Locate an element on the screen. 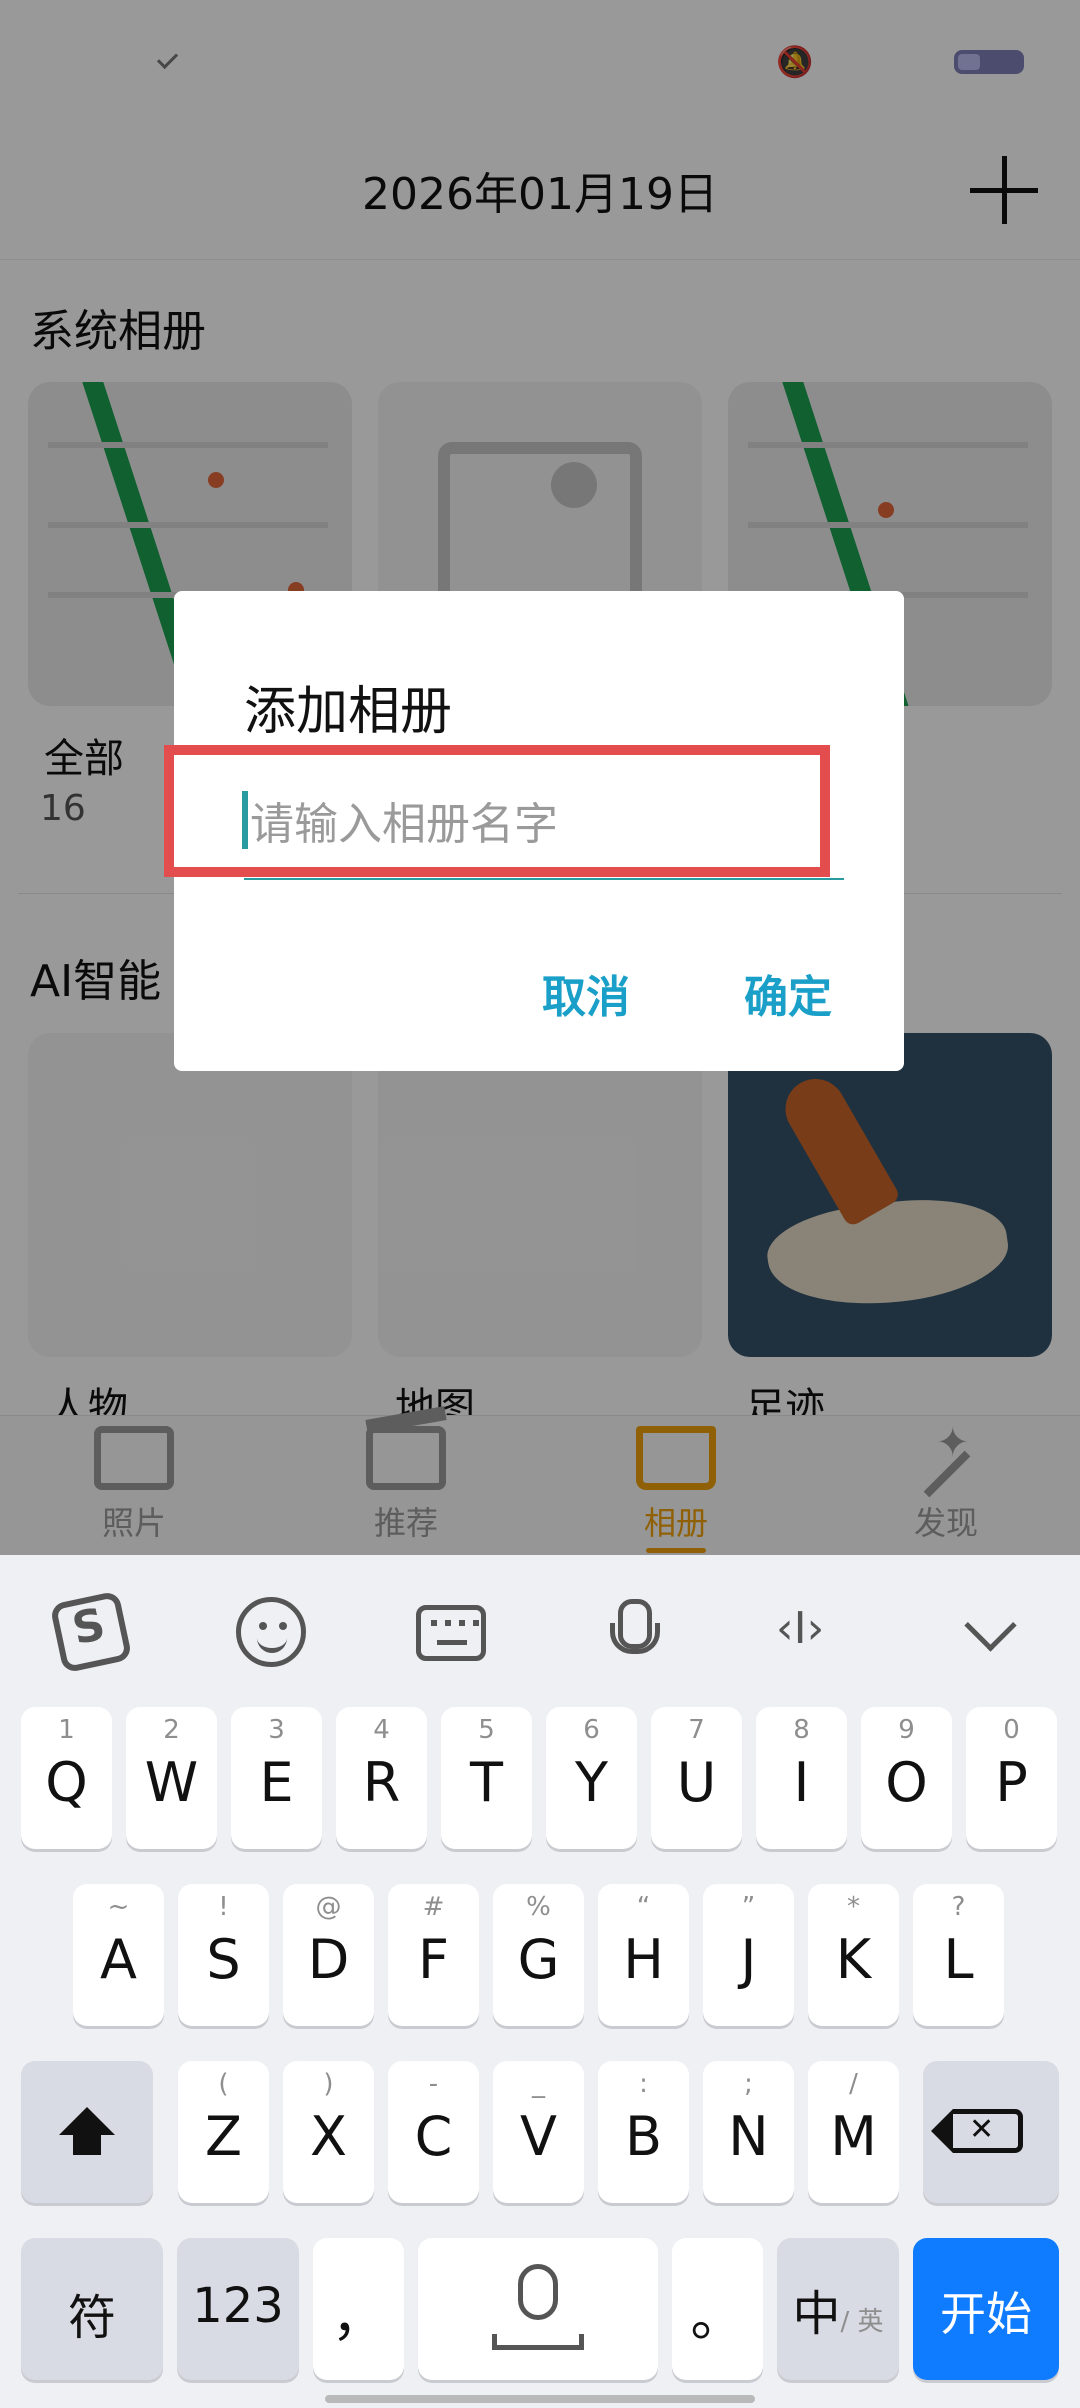 This screenshot has width=1080, height=2408. key-label: P is located at coordinates (1011, 1782).